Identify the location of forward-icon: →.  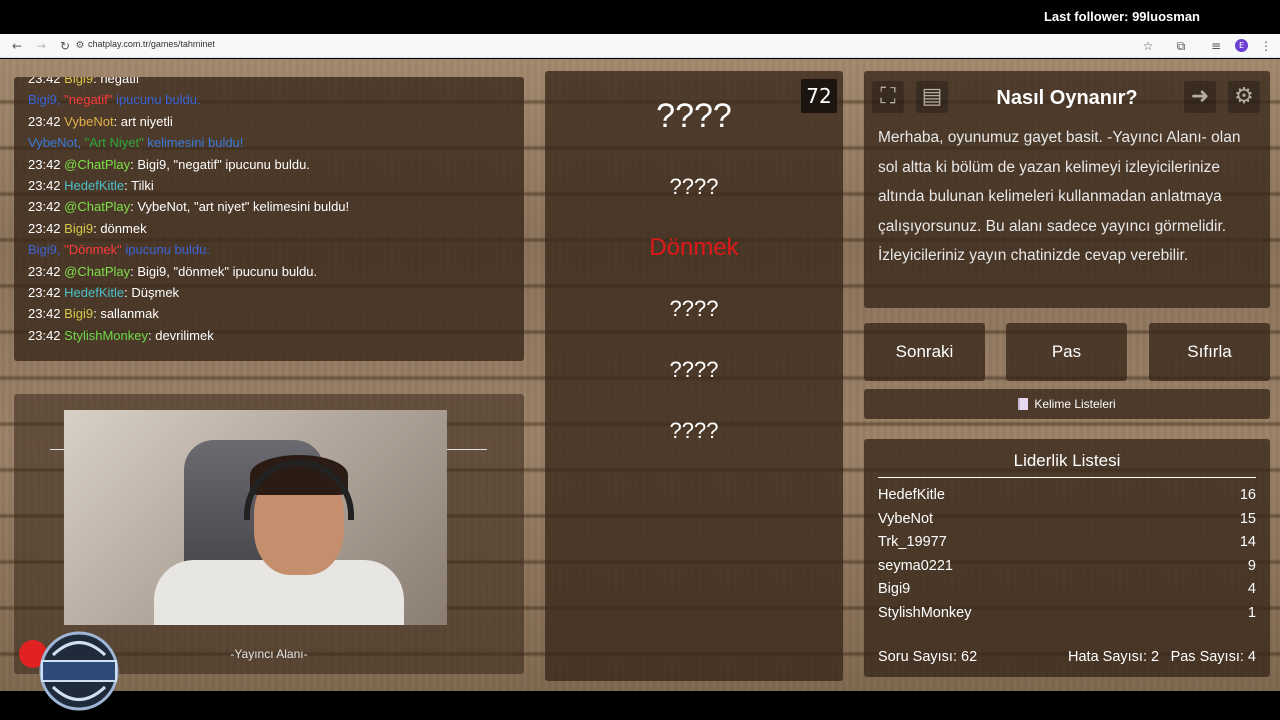
(41, 46).